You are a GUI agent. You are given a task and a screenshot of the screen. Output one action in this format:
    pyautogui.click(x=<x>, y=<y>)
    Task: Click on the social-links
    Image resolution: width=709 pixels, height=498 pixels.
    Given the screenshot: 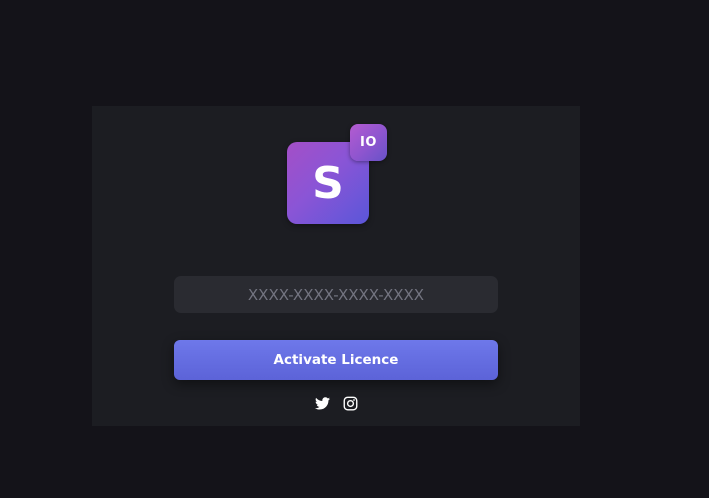 What is the action you would take?
    pyautogui.click(x=336, y=403)
    